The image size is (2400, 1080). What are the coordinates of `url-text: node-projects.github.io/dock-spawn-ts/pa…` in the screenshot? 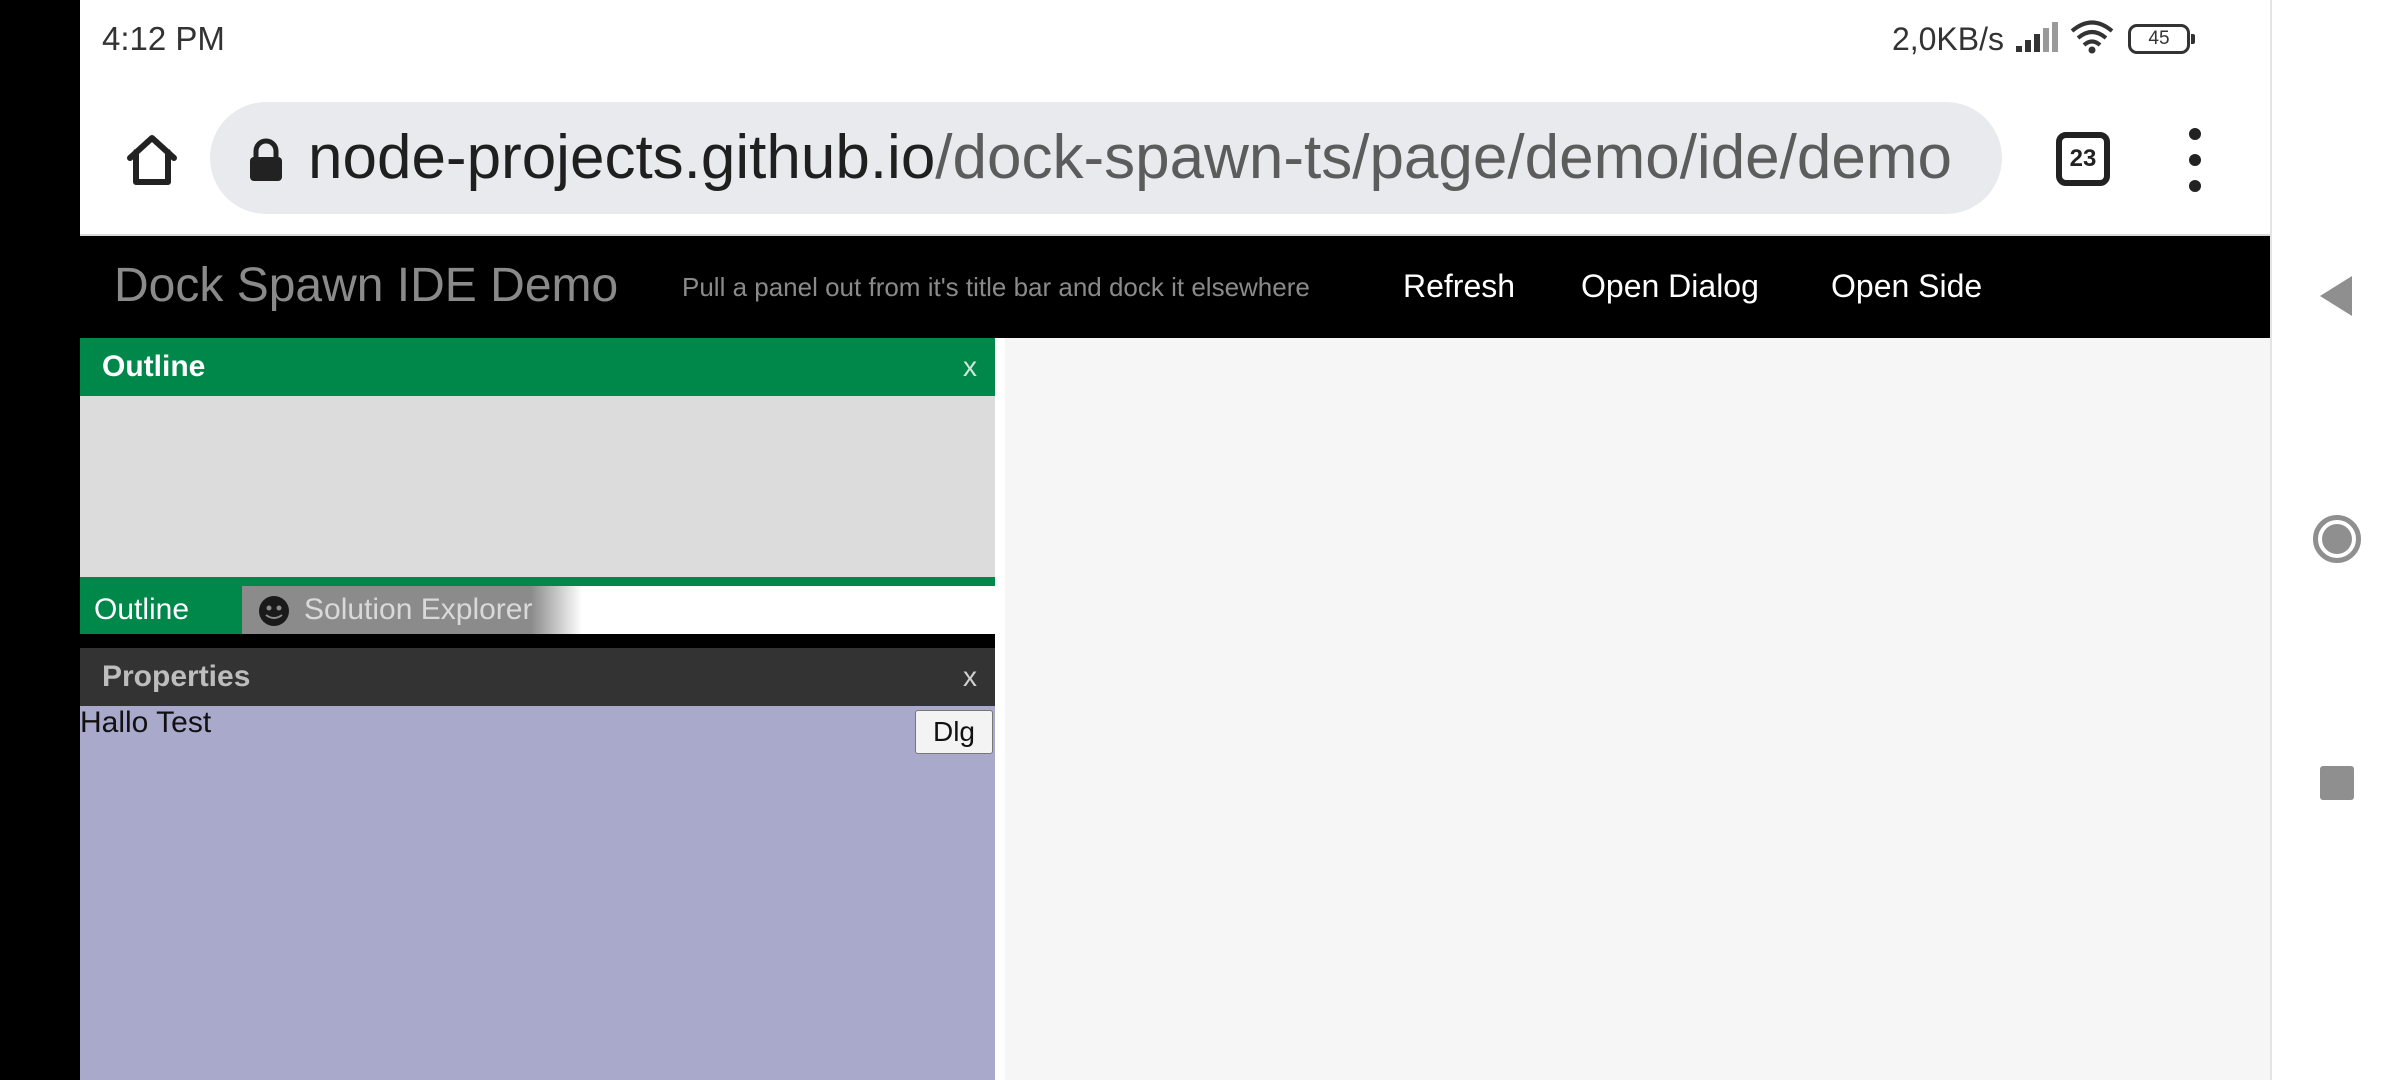 It's located at (1145, 158).